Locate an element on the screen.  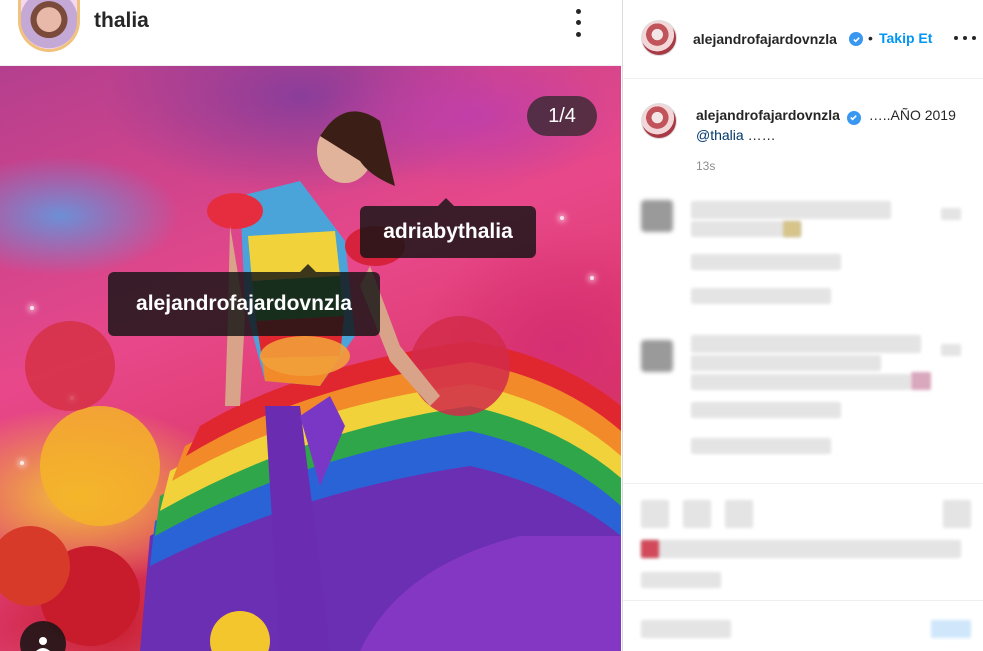
likes-text-blurred is located at coordinates (801, 549).